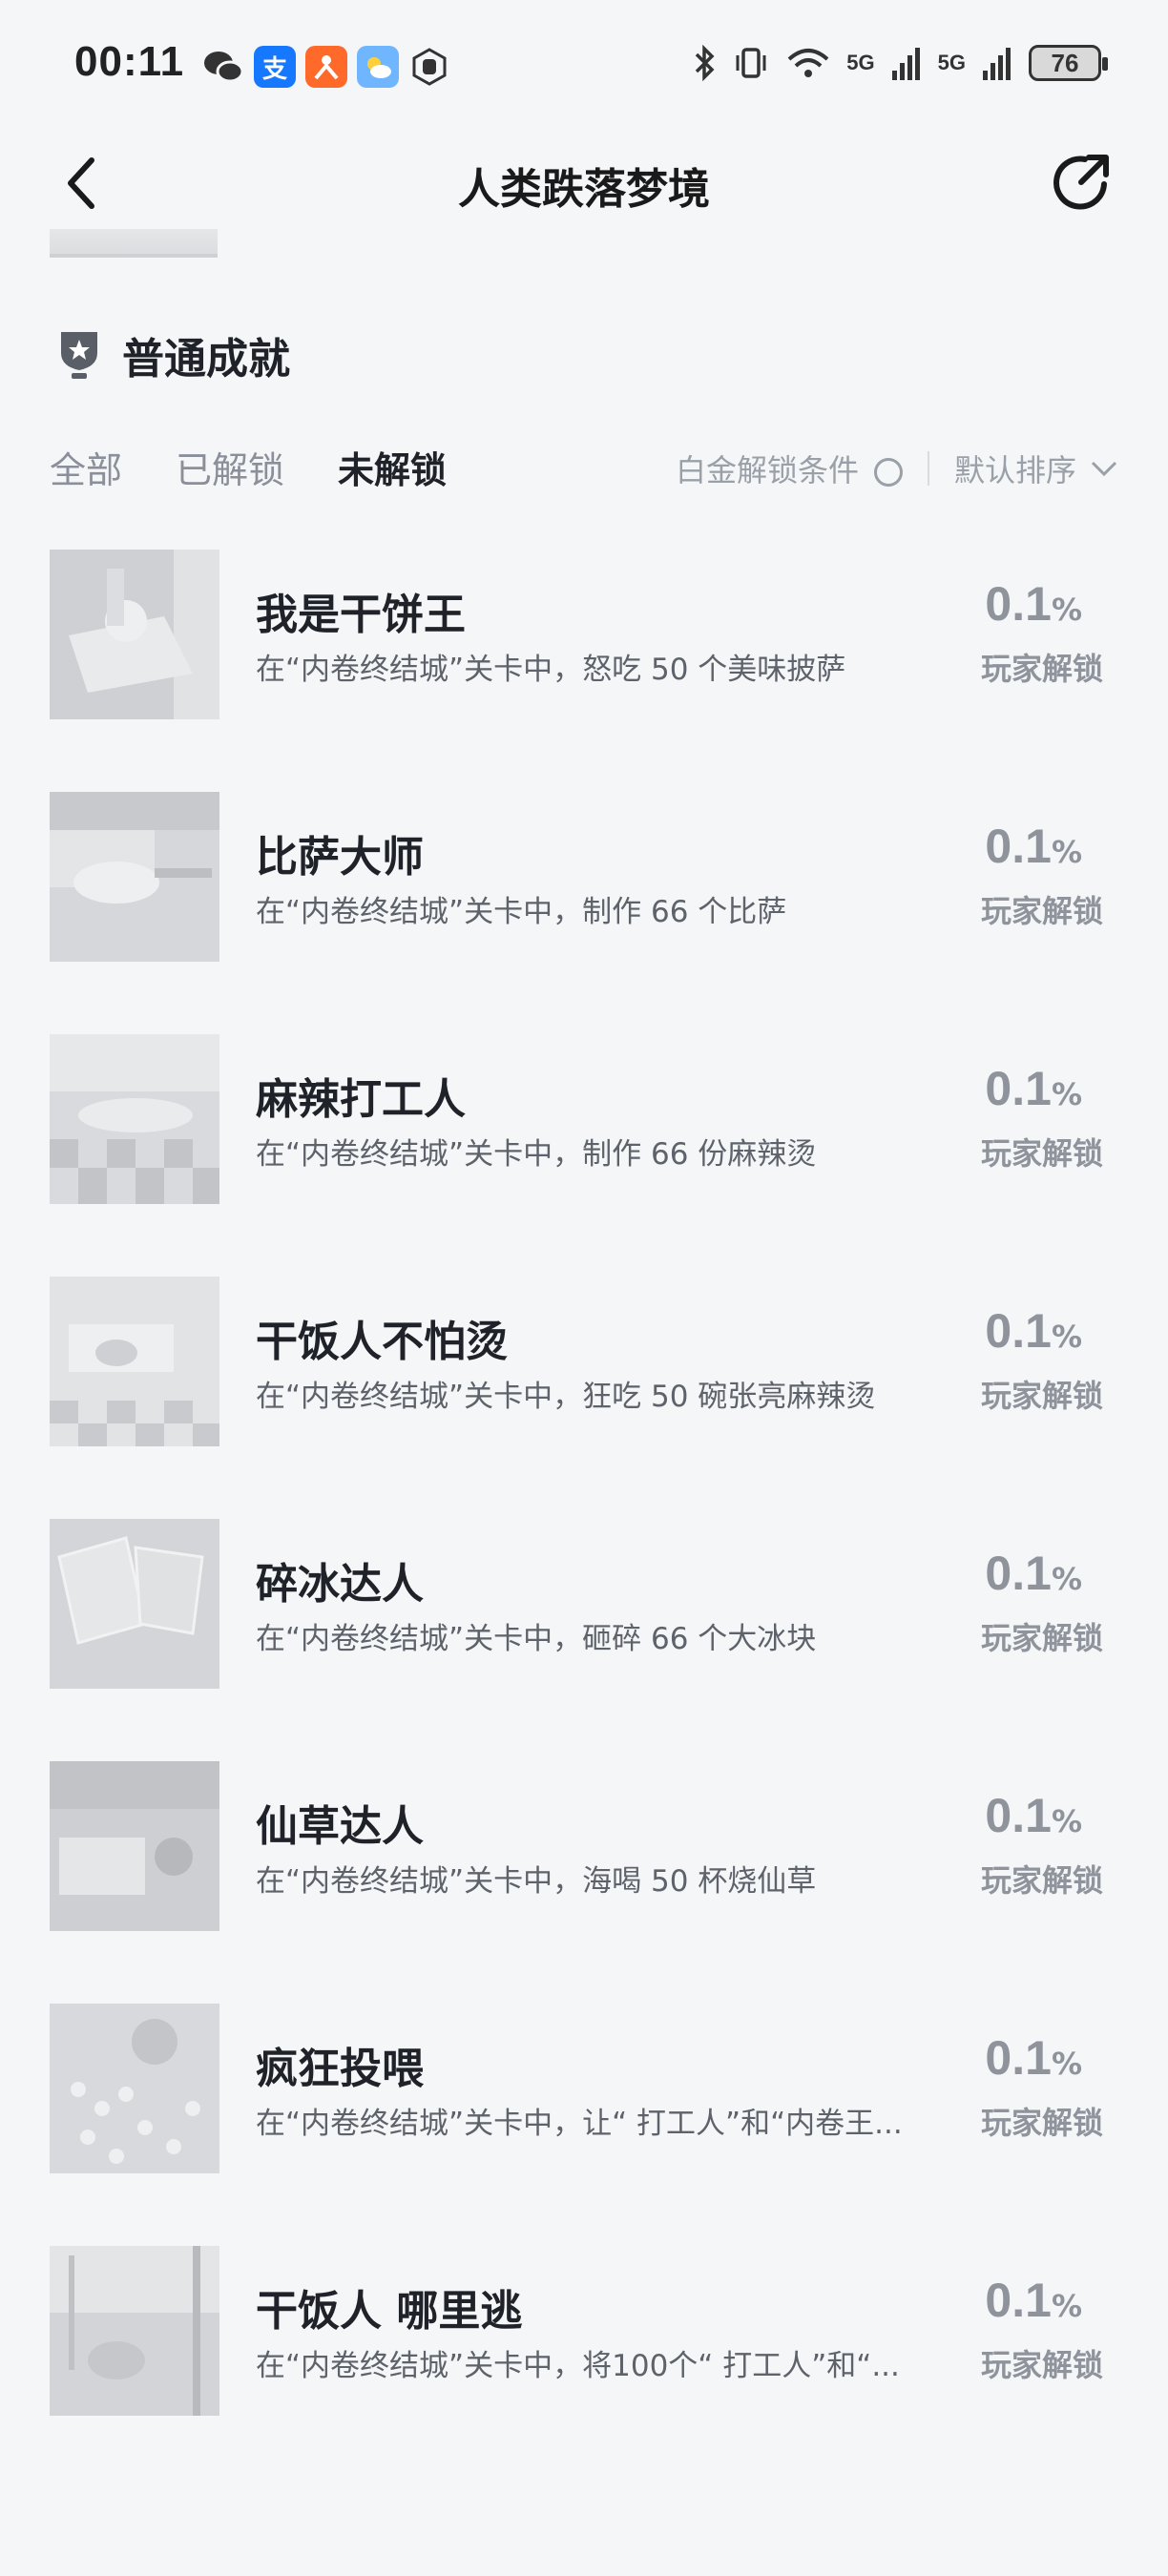 The height and width of the screenshot is (2576, 1168). Describe the element at coordinates (951, 62) in the screenshot. I see `network-type-2: 5G` at that location.